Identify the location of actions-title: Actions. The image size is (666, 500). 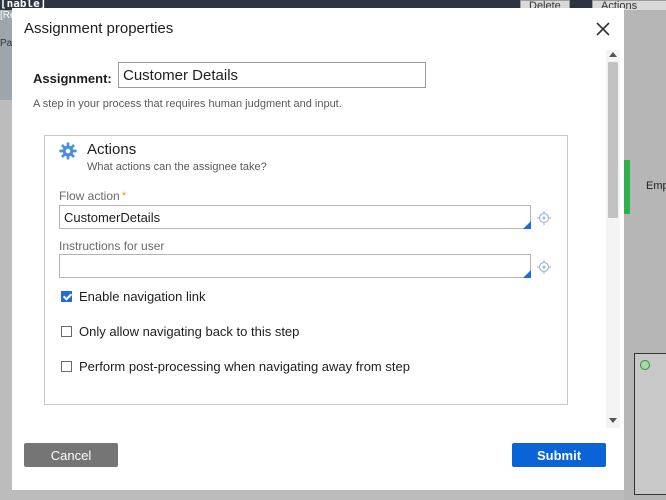
(112, 149).